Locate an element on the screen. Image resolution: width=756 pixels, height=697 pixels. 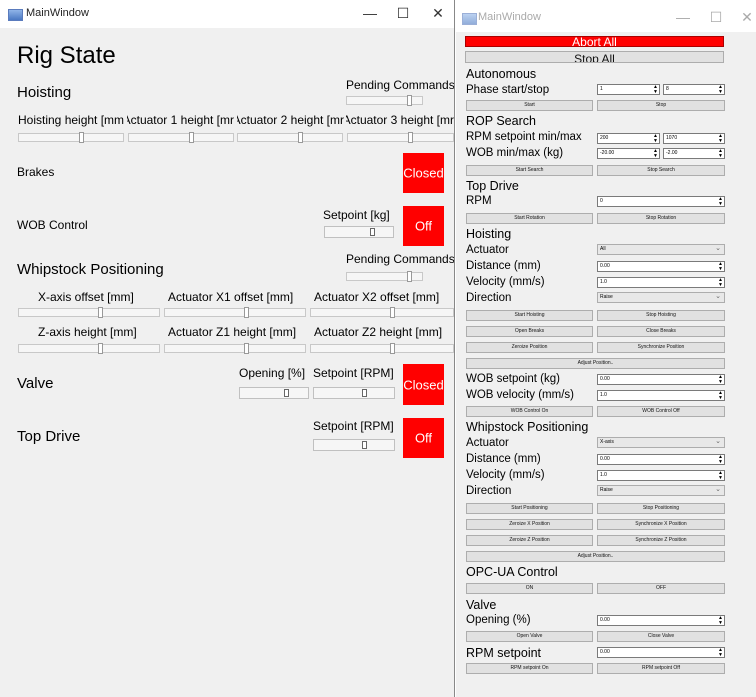
adjust-position-button: Adjust Position.. is located at coordinates (595, 363).